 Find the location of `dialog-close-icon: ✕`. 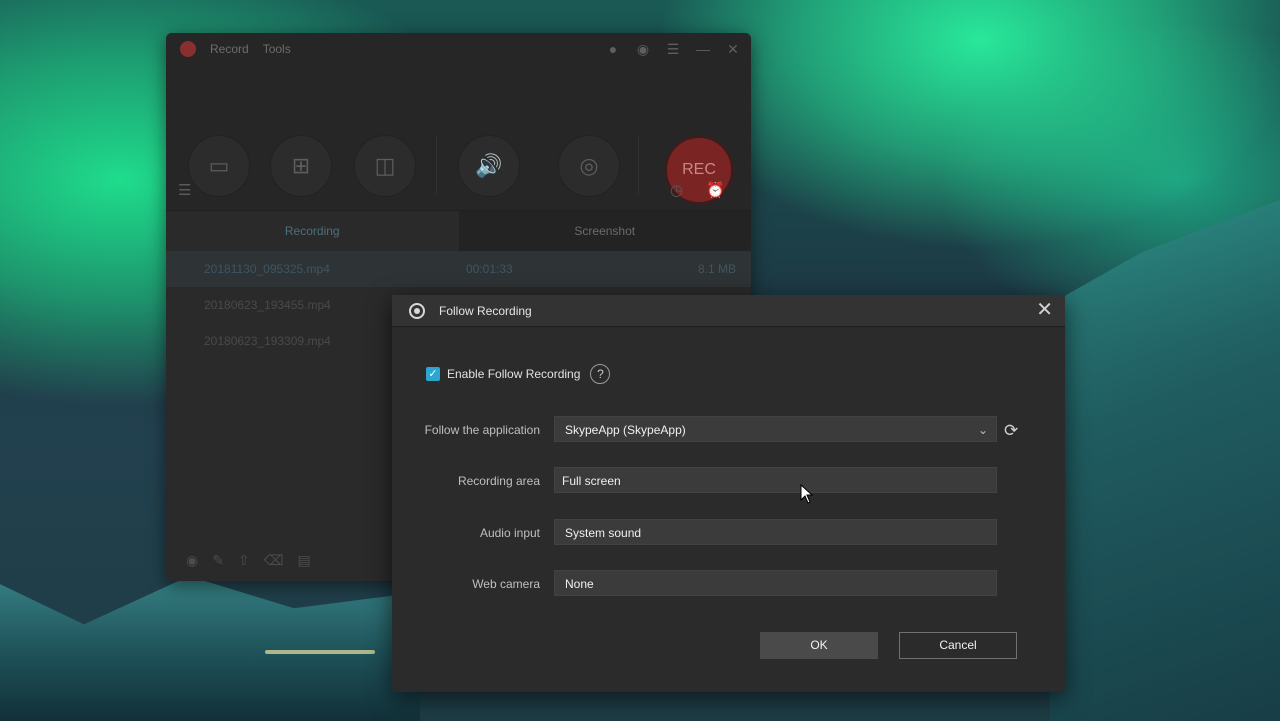

dialog-close-icon: ✕ is located at coordinates (1044, 310).